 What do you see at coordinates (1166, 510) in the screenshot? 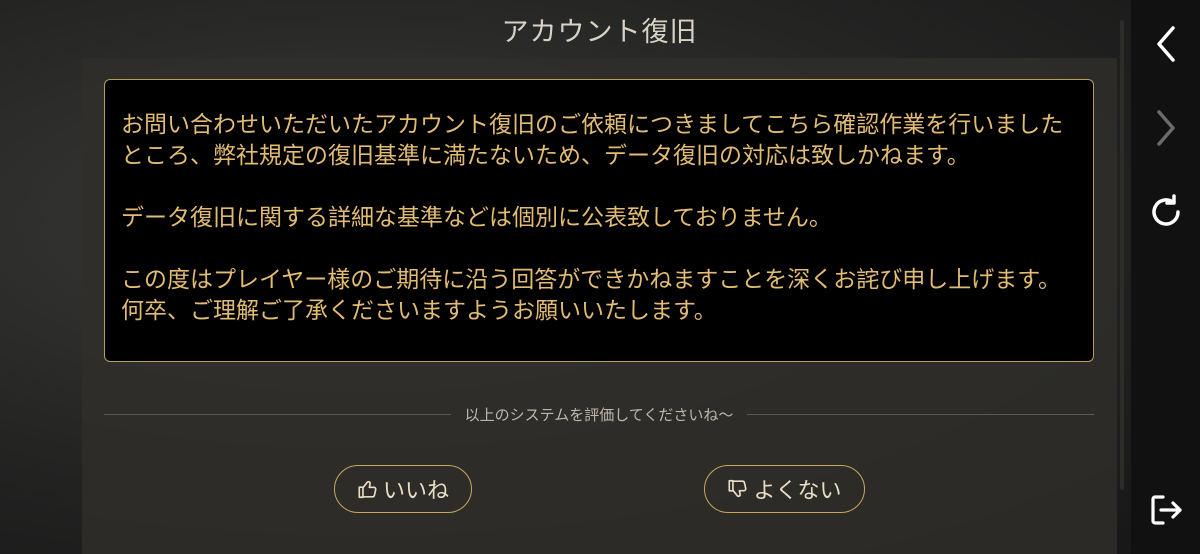
I see `exit-icon` at bounding box center [1166, 510].